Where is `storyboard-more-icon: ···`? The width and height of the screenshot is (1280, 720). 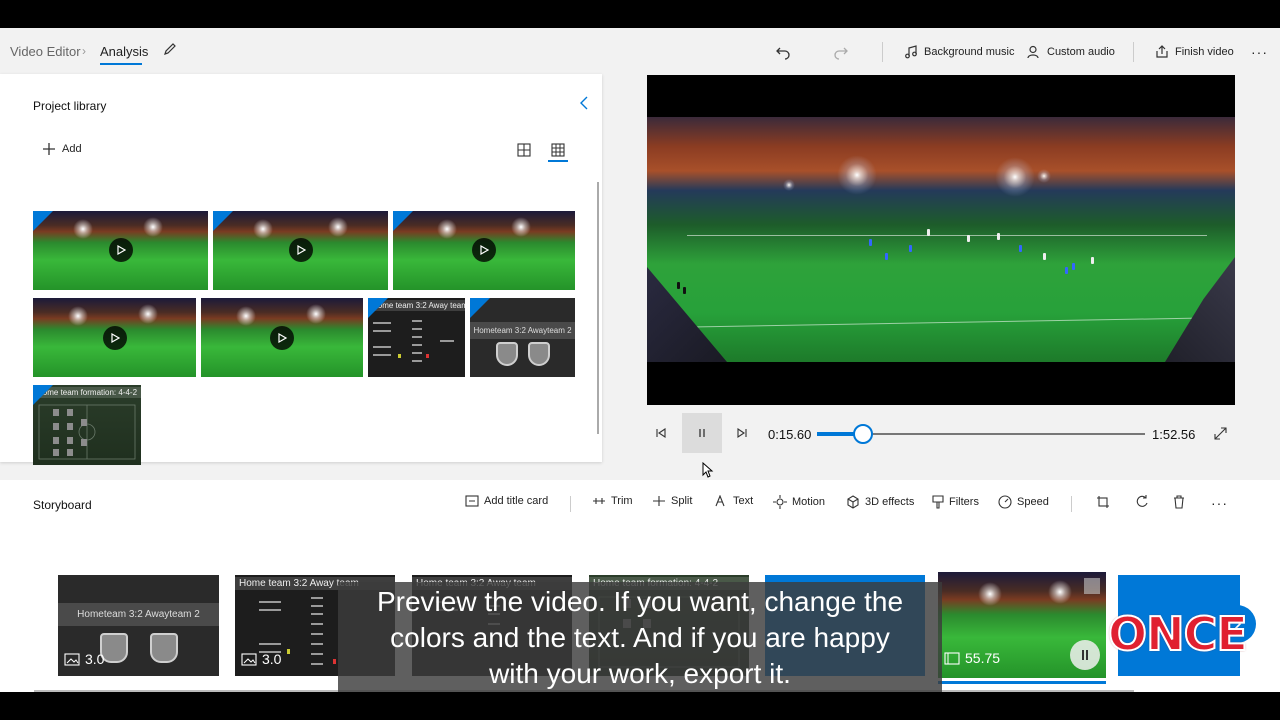 storyboard-more-icon: ··· is located at coordinates (1219, 503).